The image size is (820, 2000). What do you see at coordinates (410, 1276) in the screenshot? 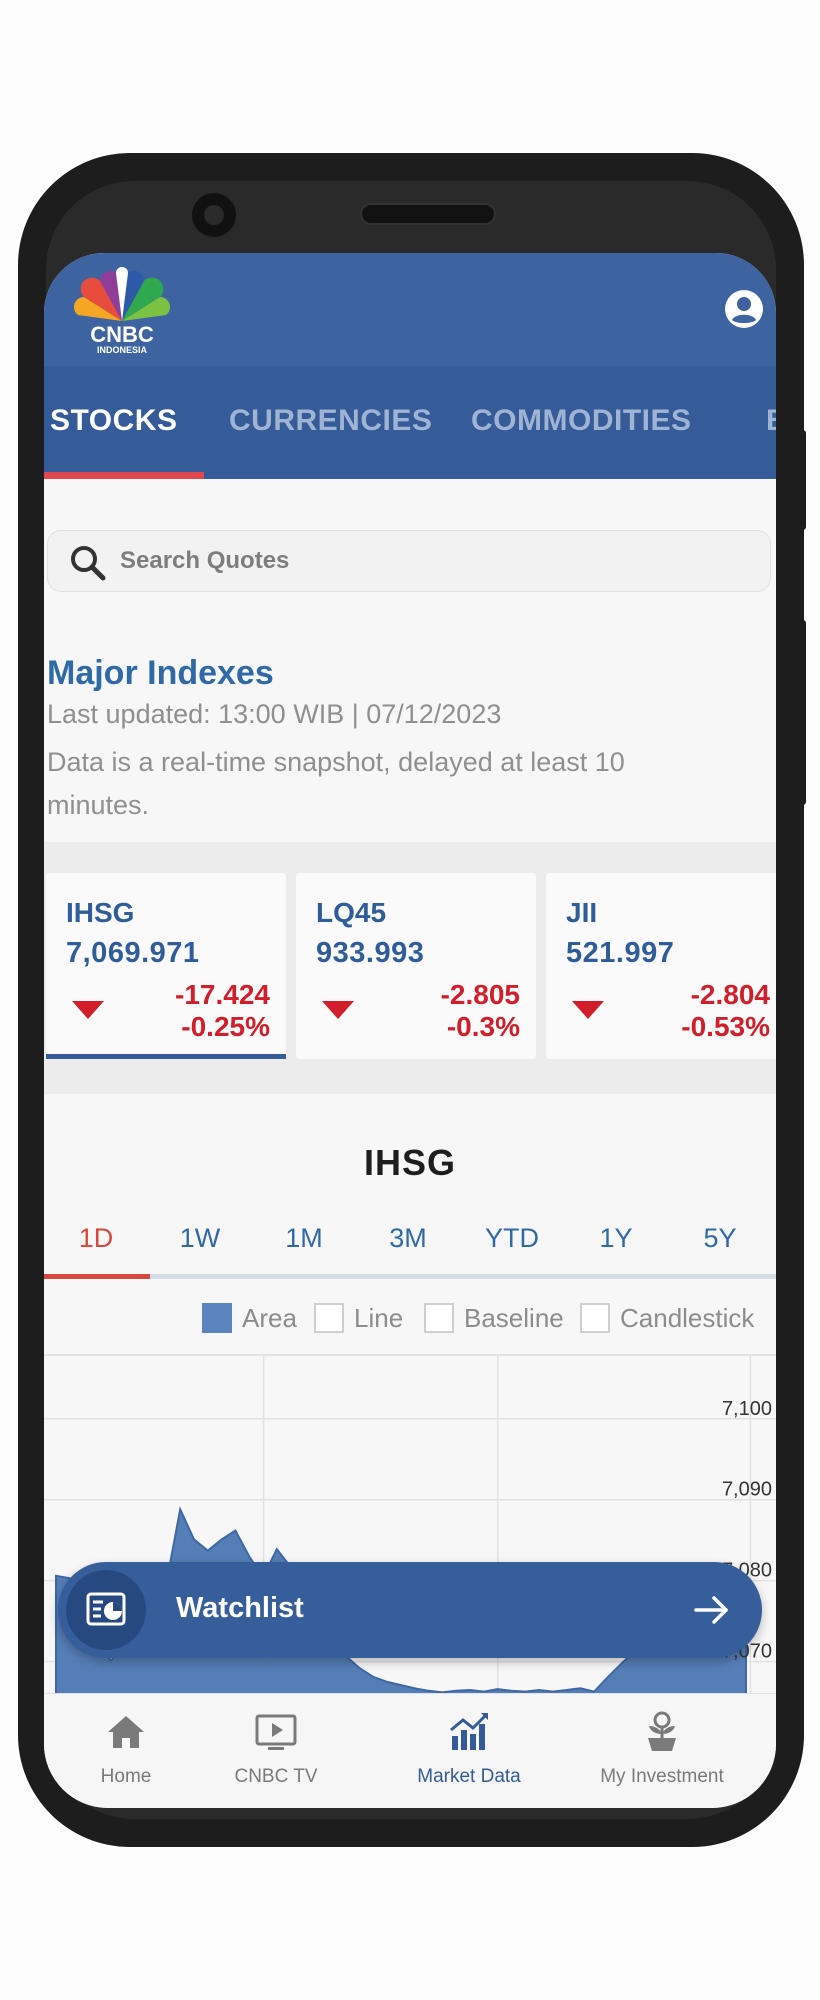
I see `period-track` at bounding box center [410, 1276].